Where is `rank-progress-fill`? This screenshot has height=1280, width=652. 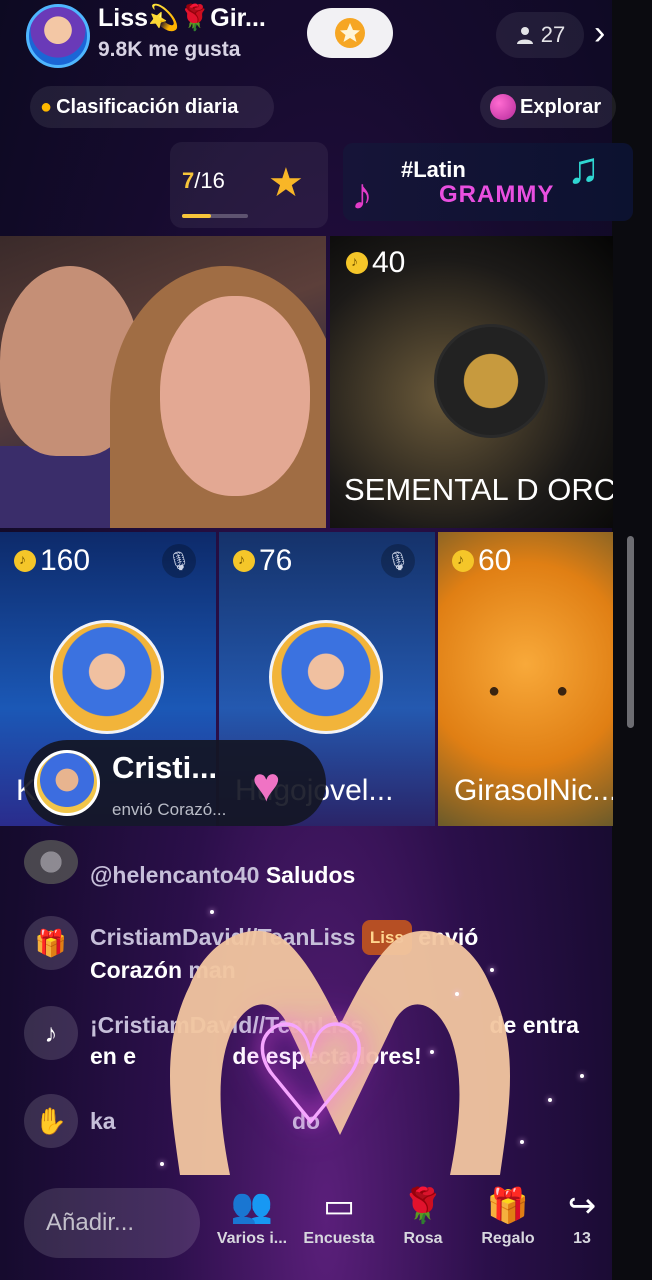 rank-progress-fill is located at coordinates (197, 216).